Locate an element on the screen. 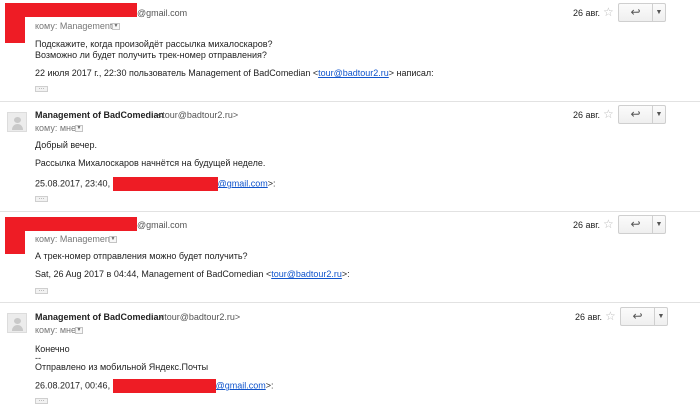 This screenshot has height=412, width=700. quote-header: 25.08.2017, 23:40, @gmail.com>: is located at coordinates (155, 184).